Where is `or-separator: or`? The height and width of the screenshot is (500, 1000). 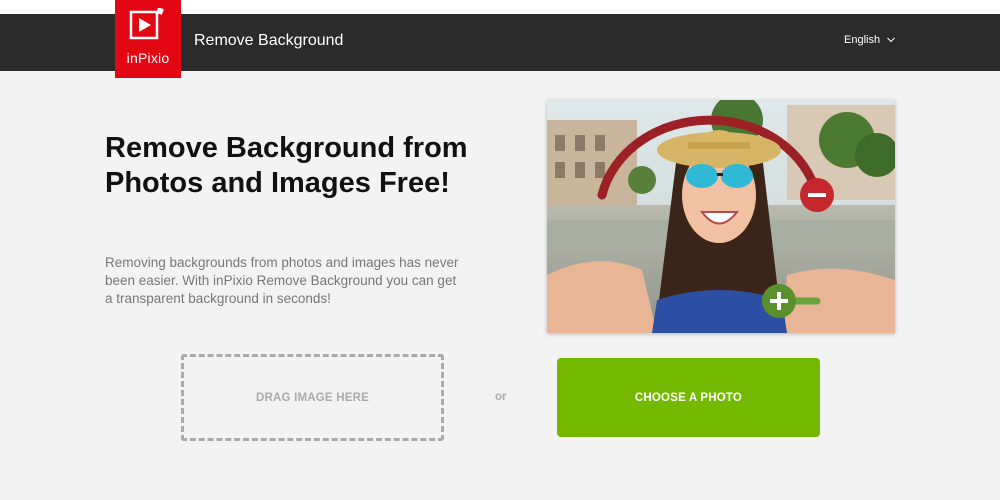
or-separator: or is located at coordinates (501, 397).